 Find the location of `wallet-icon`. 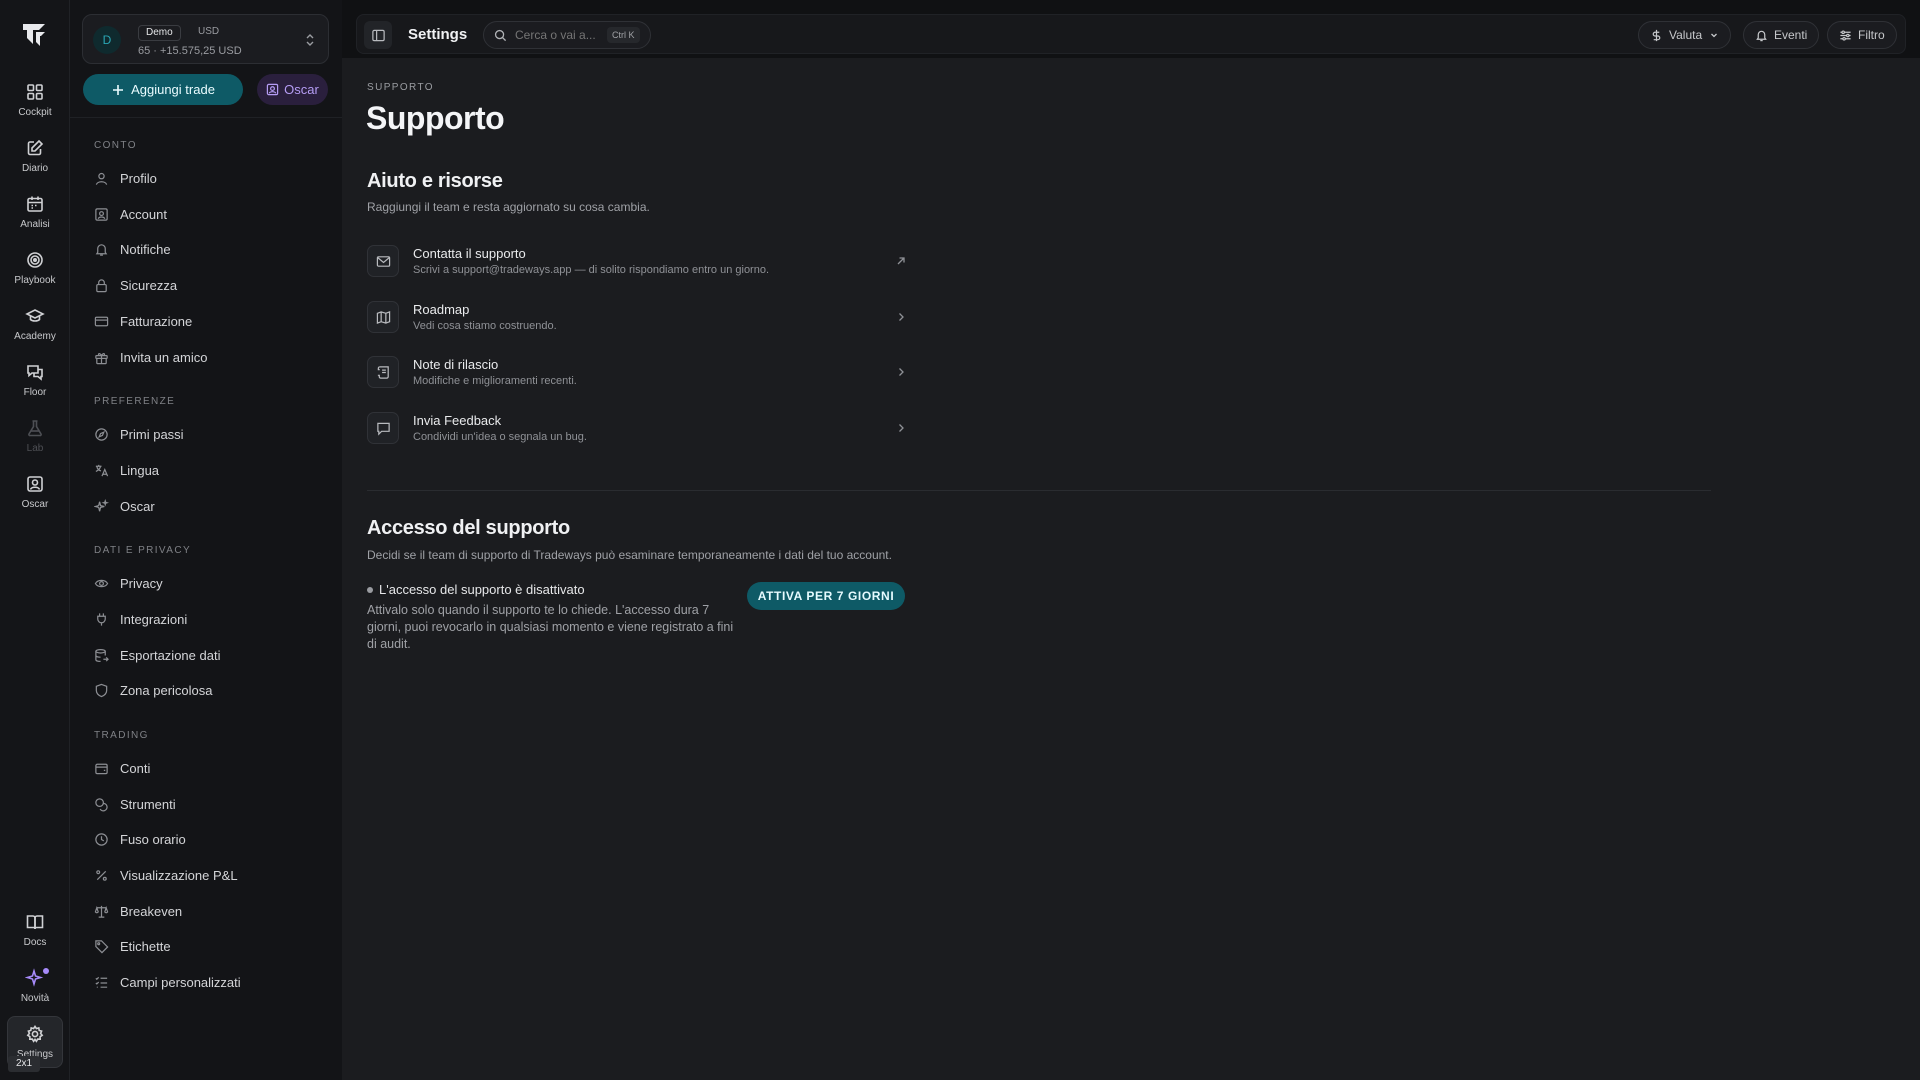

wallet-icon is located at coordinates (101, 768).